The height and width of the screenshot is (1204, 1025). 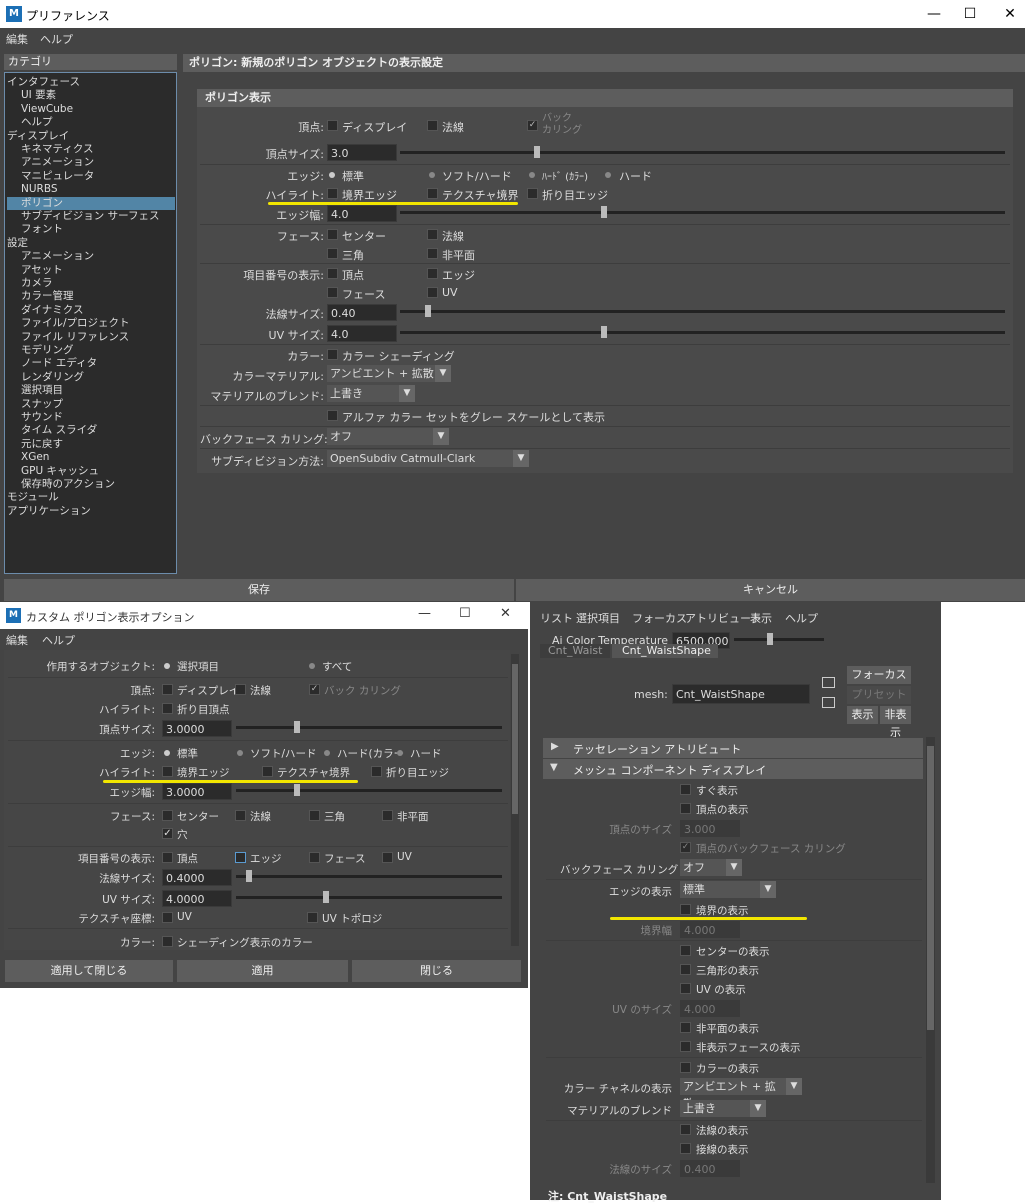 What do you see at coordinates (45, 310) in the screenshot?
I see `category-item: ダイナミクス` at bounding box center [45, 310].